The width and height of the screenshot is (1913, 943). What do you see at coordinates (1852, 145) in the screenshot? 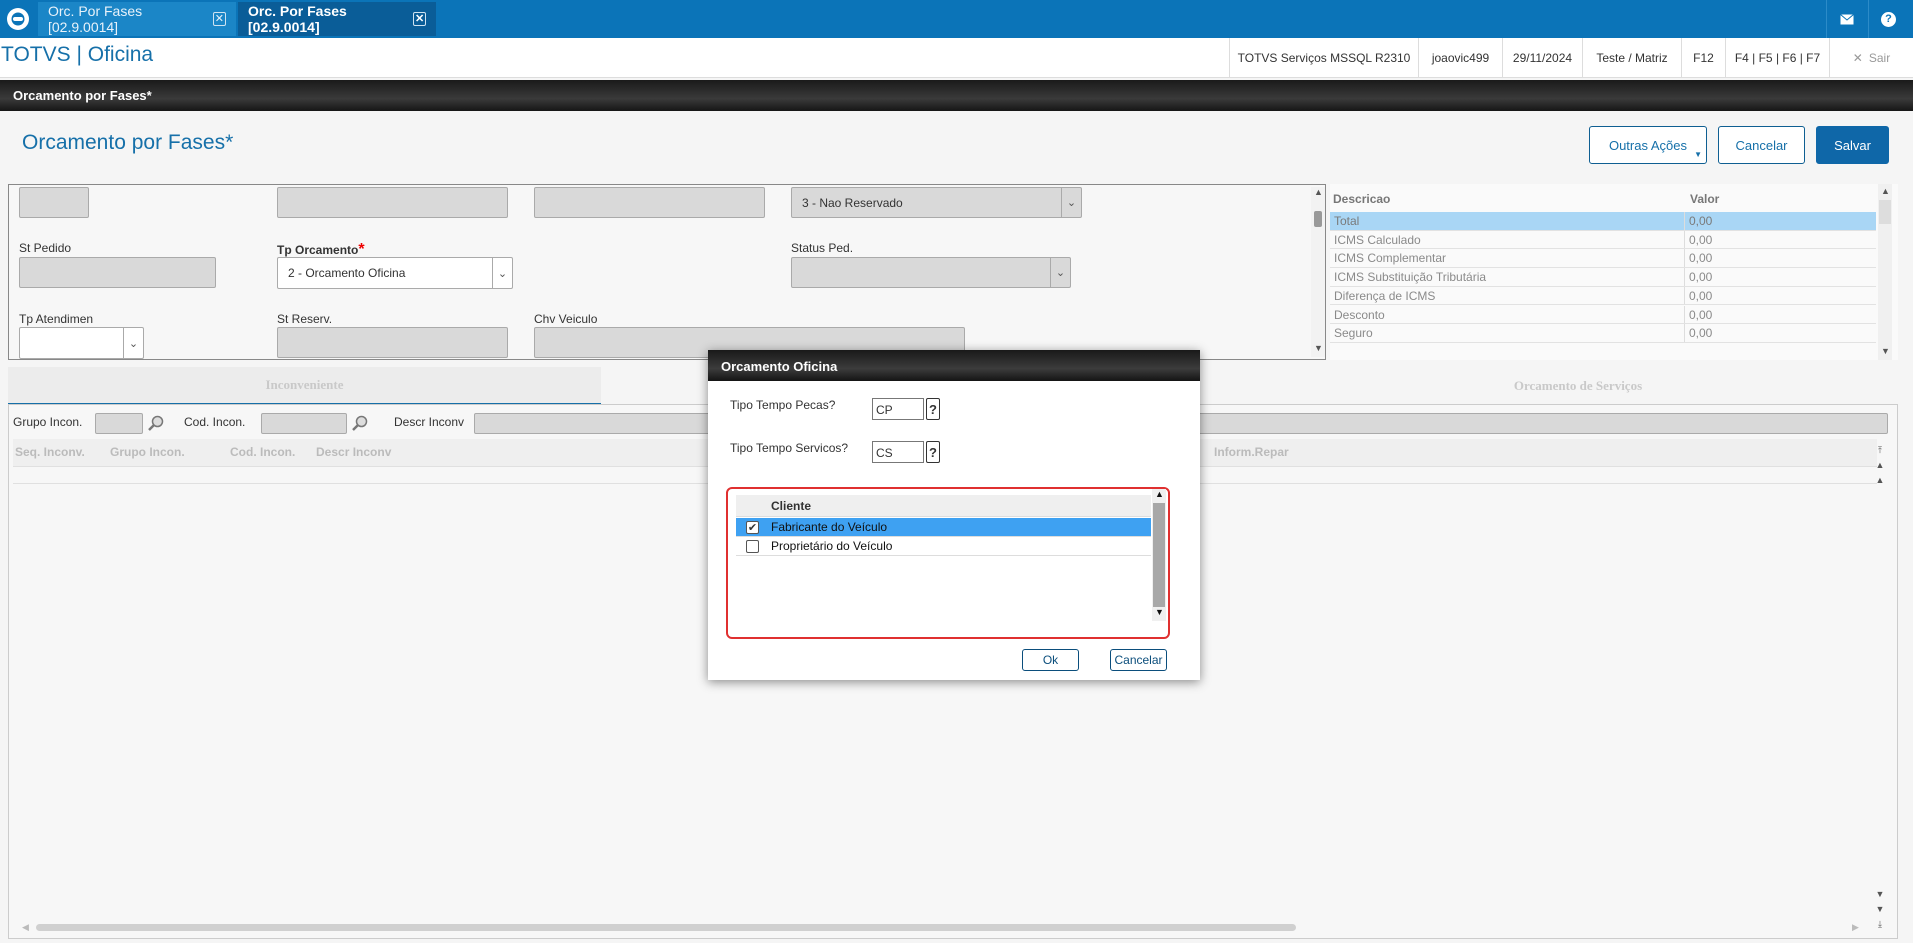
I see `save-button: Salvar` at bounding box center [1852, 145].